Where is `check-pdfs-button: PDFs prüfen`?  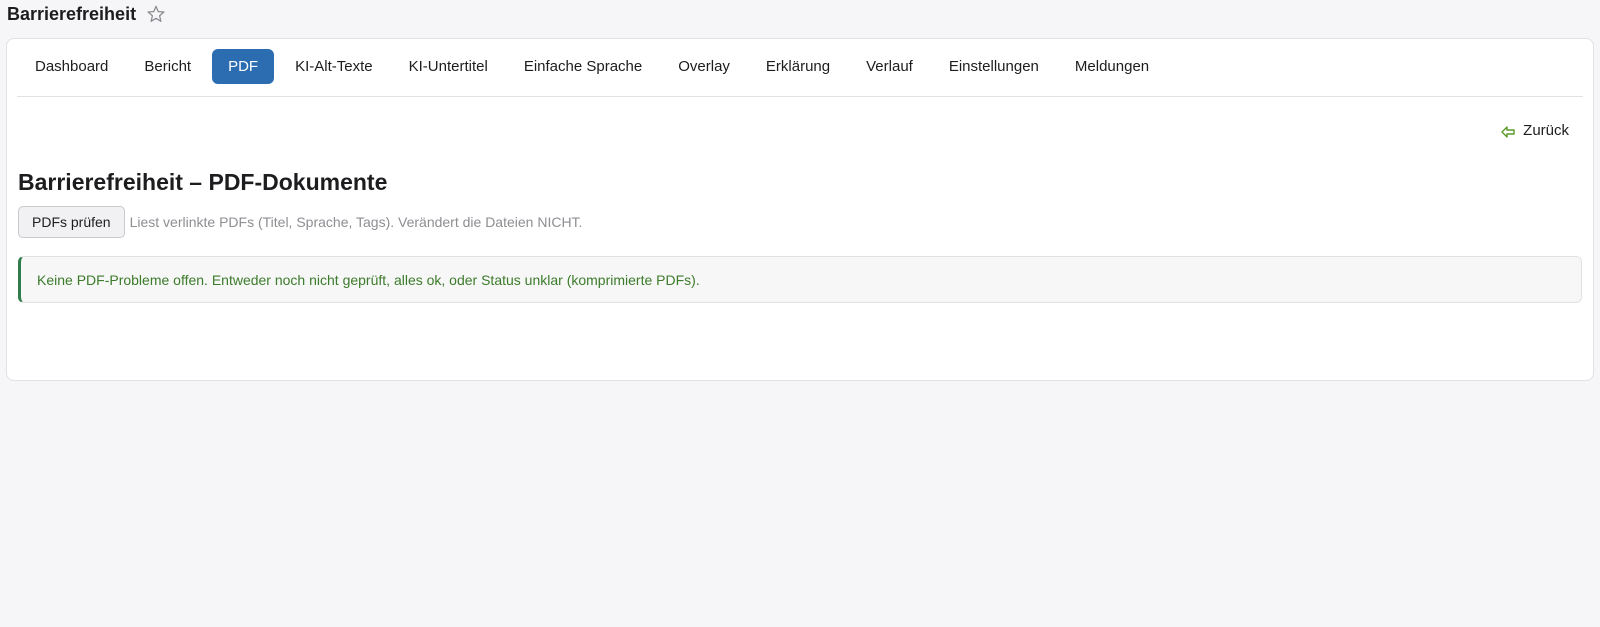
check-pdfs-button: PDFs prüfen is located at coordinates (71, 222).